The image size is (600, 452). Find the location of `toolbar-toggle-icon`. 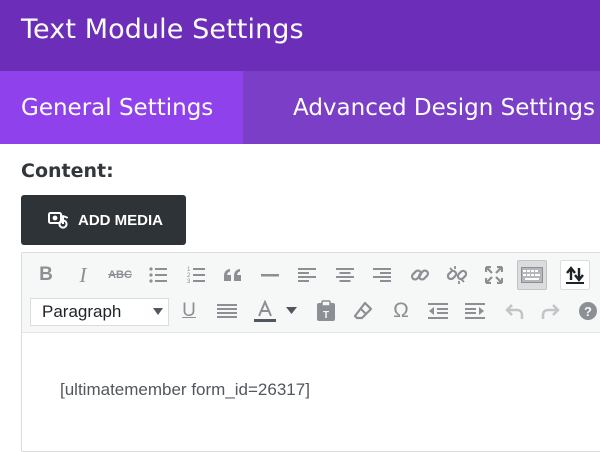

toolbar-toggle-icon is located at coordinates (532, 275).